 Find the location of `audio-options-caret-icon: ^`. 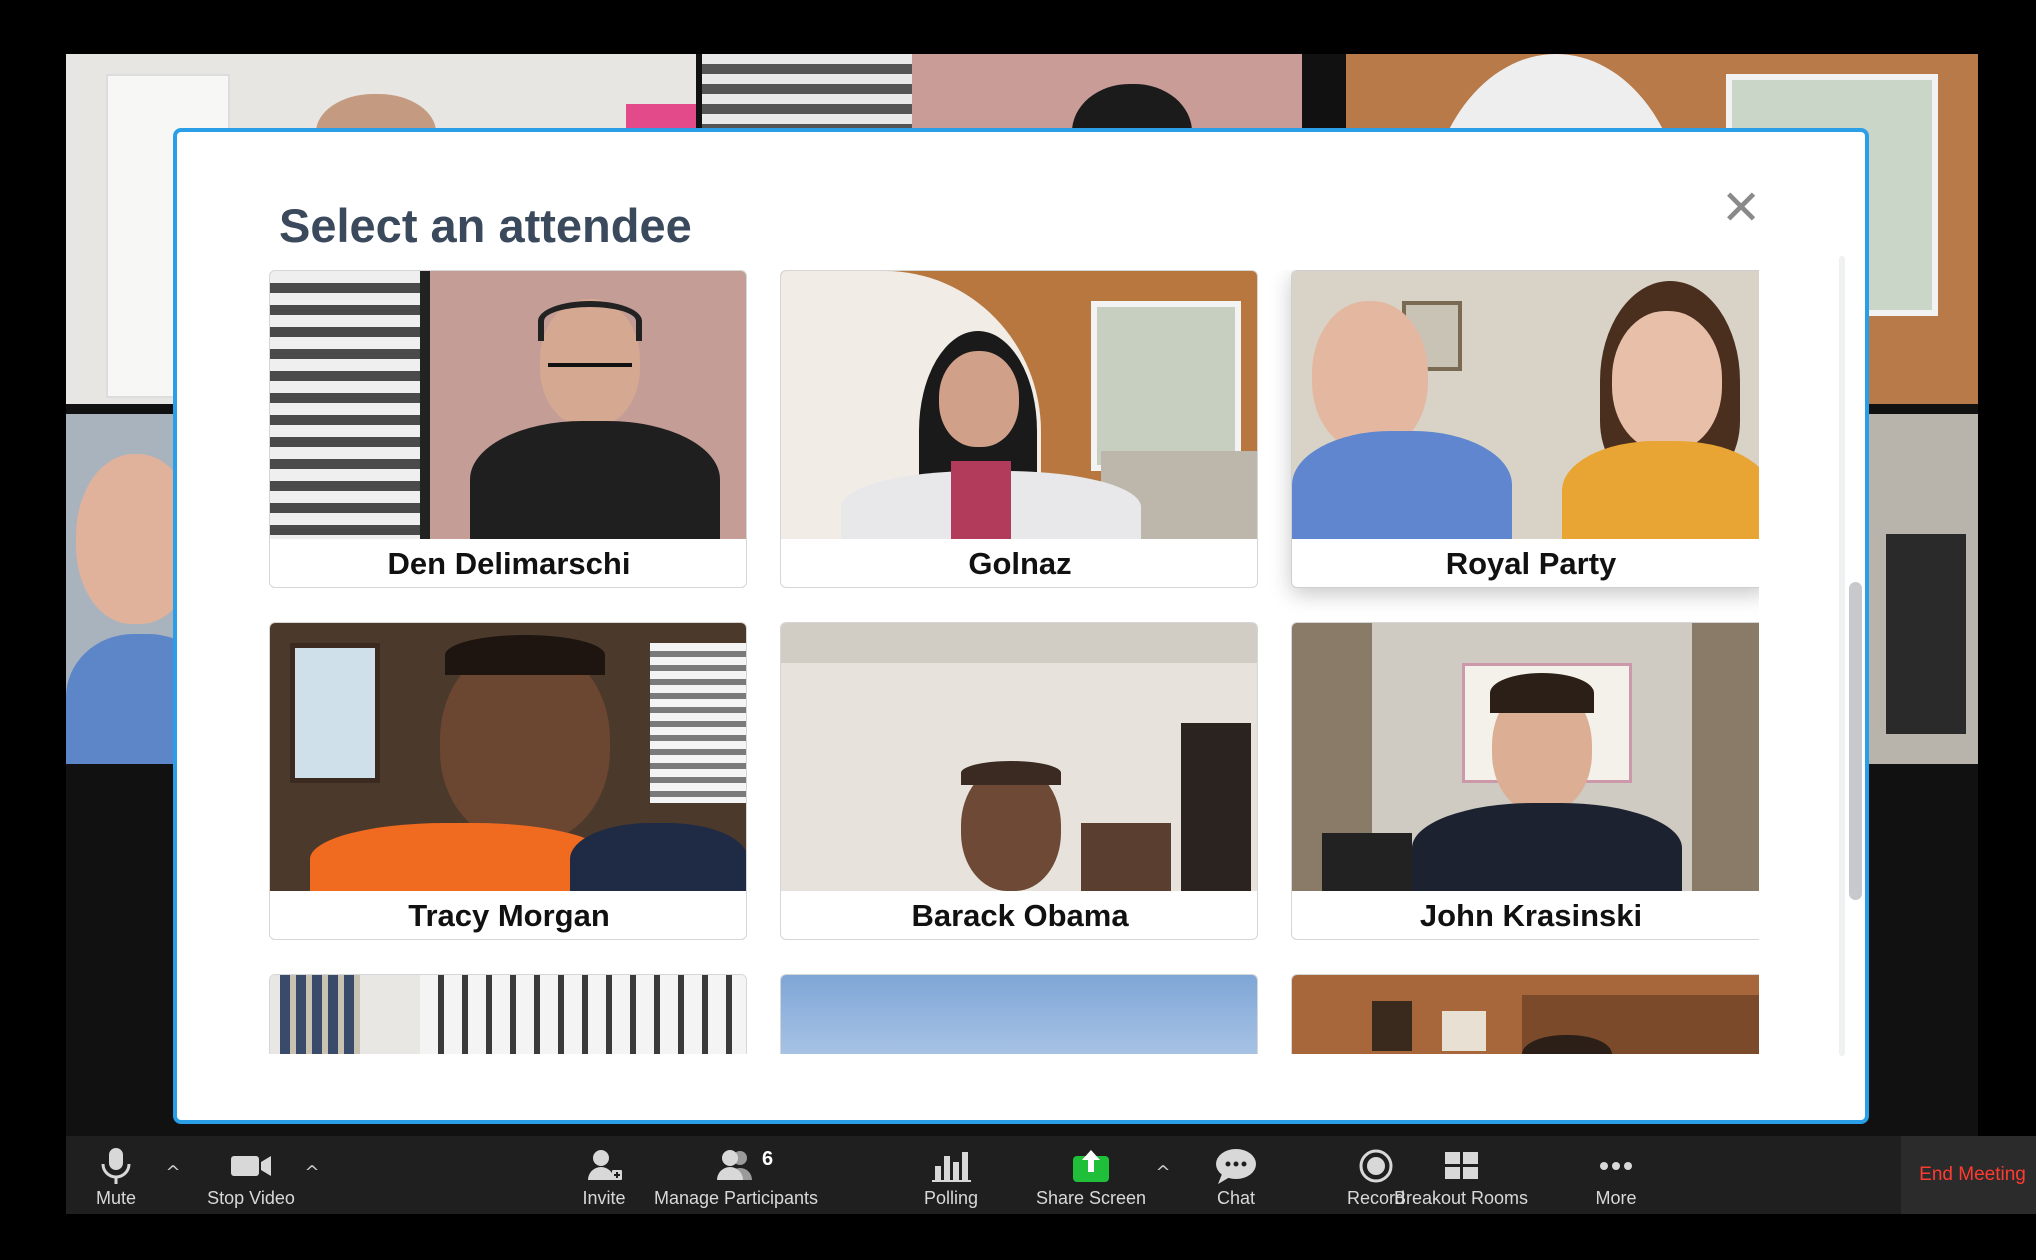

audio-options-caret-icon: ^ is located at coordinates (173, 1172).